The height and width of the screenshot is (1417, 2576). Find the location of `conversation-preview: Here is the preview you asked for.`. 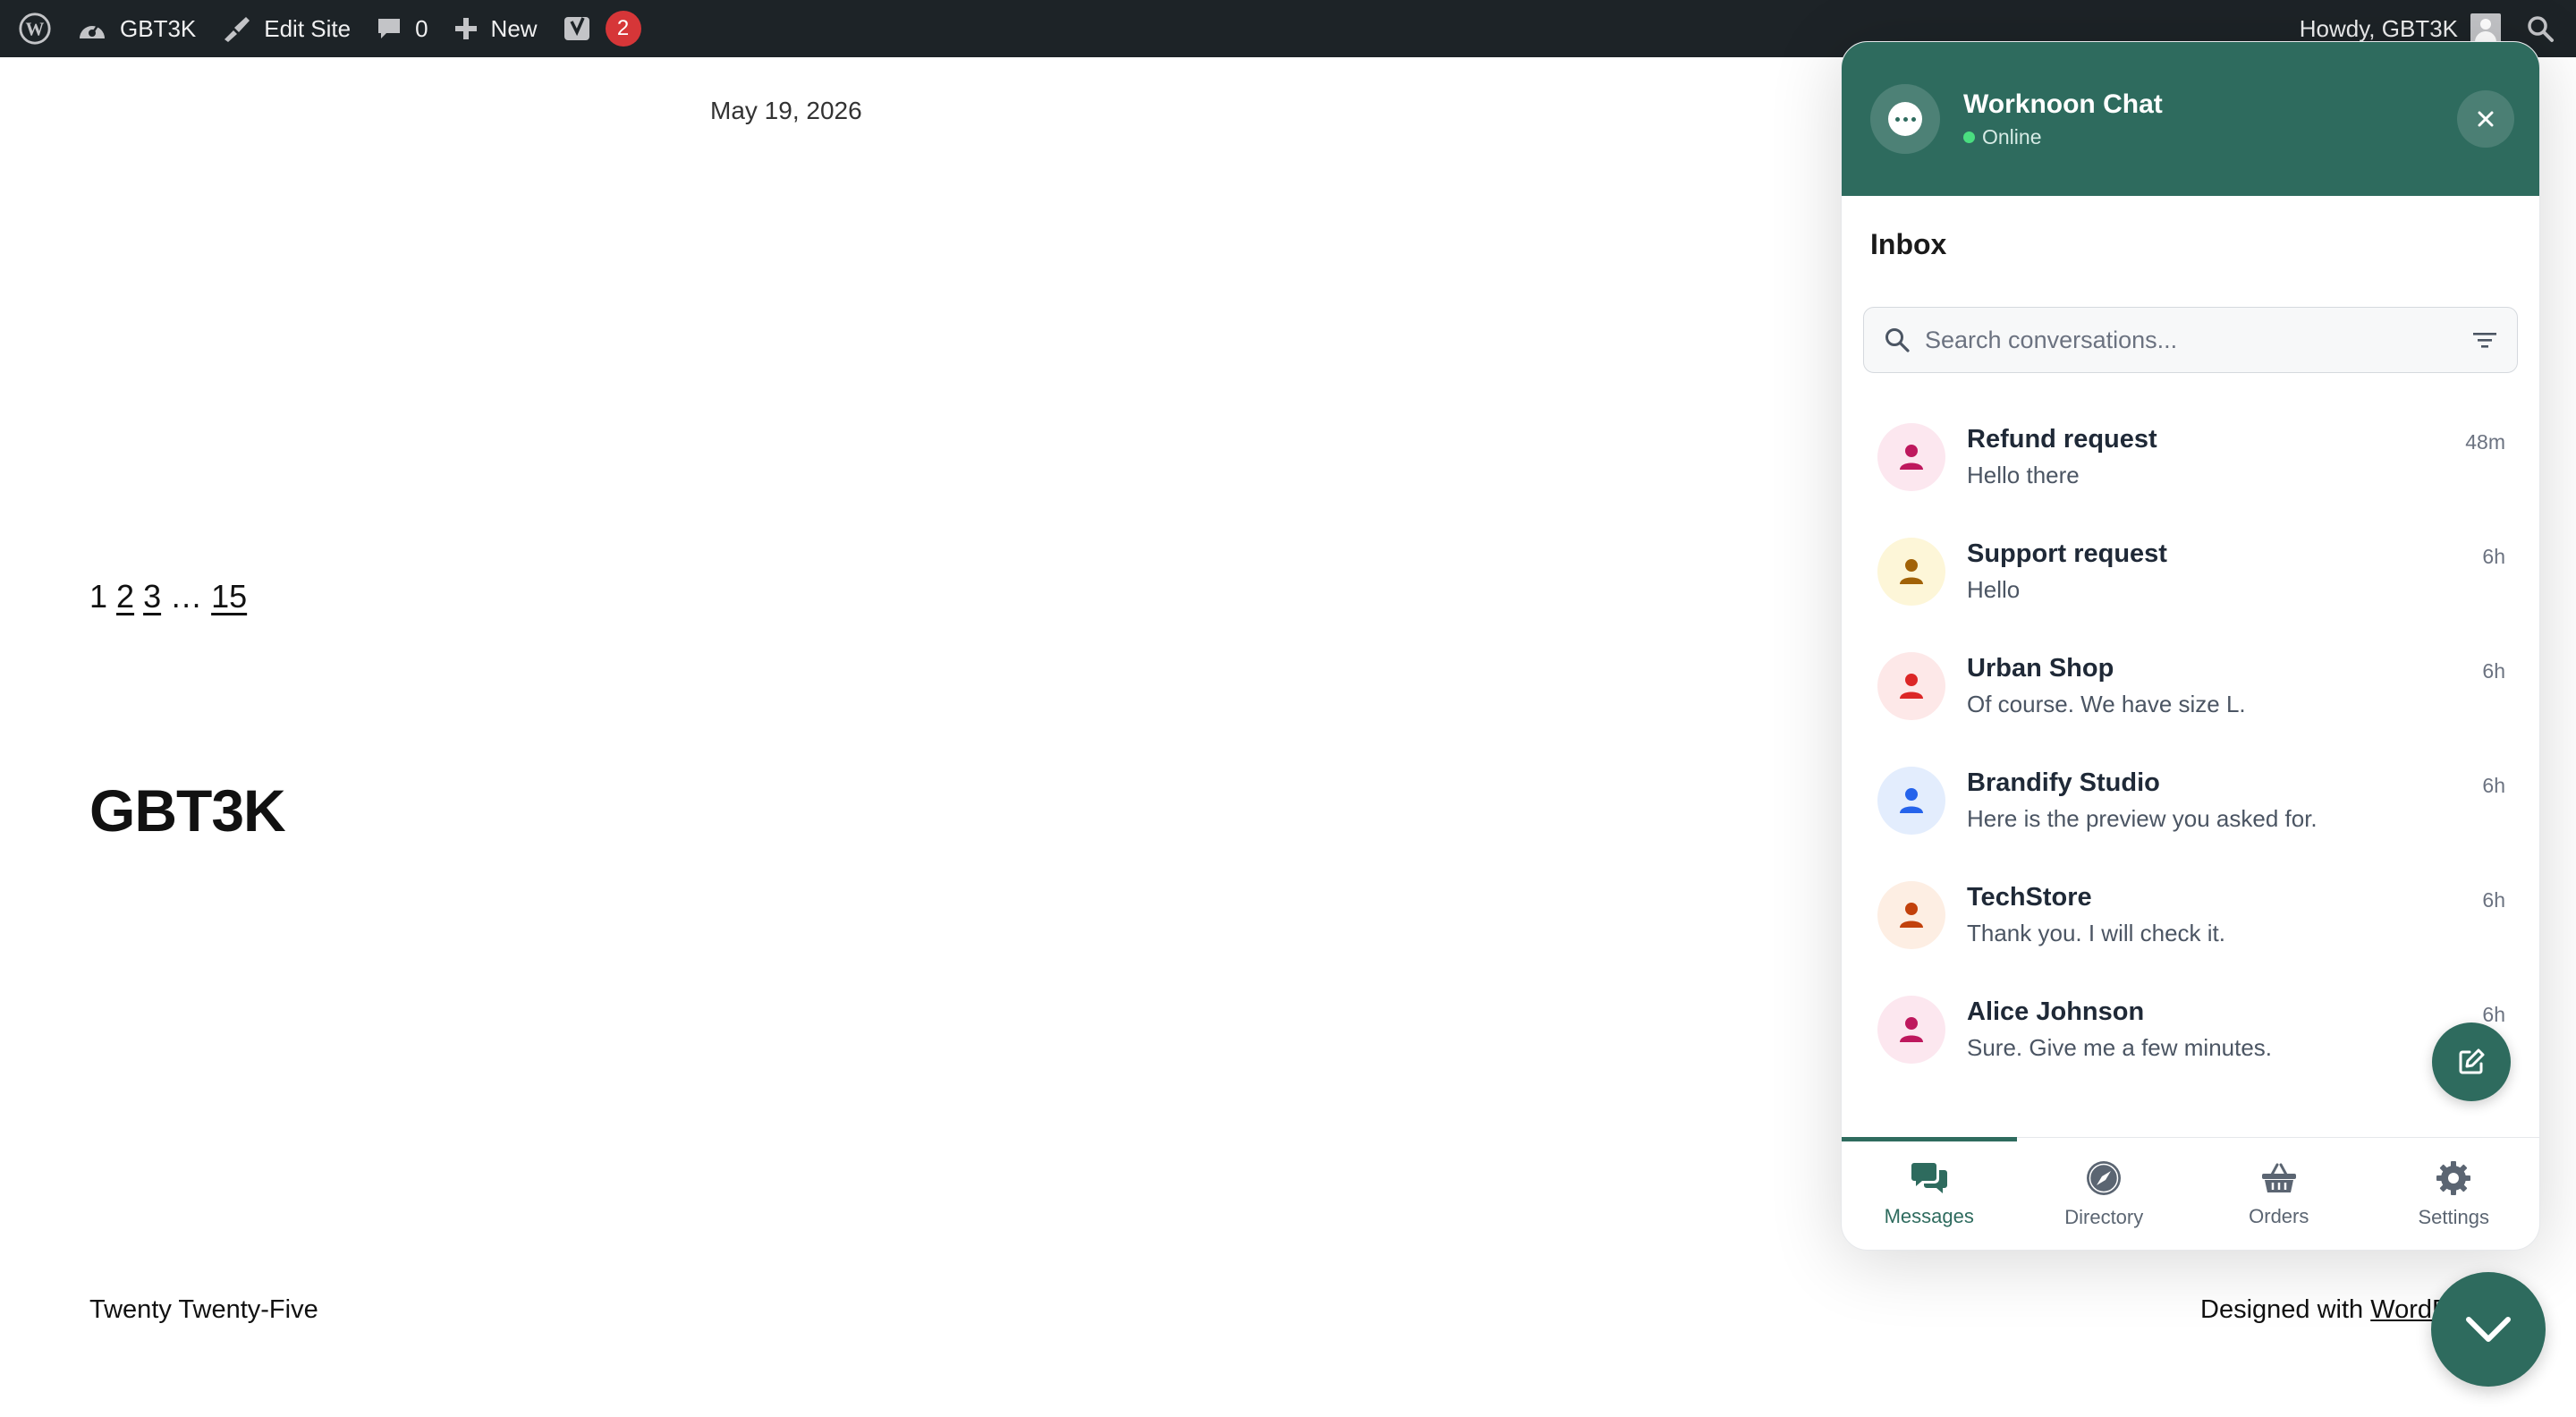

conversation-preview: Here is the preview you asked for. is located at coordinates (2142, 819).